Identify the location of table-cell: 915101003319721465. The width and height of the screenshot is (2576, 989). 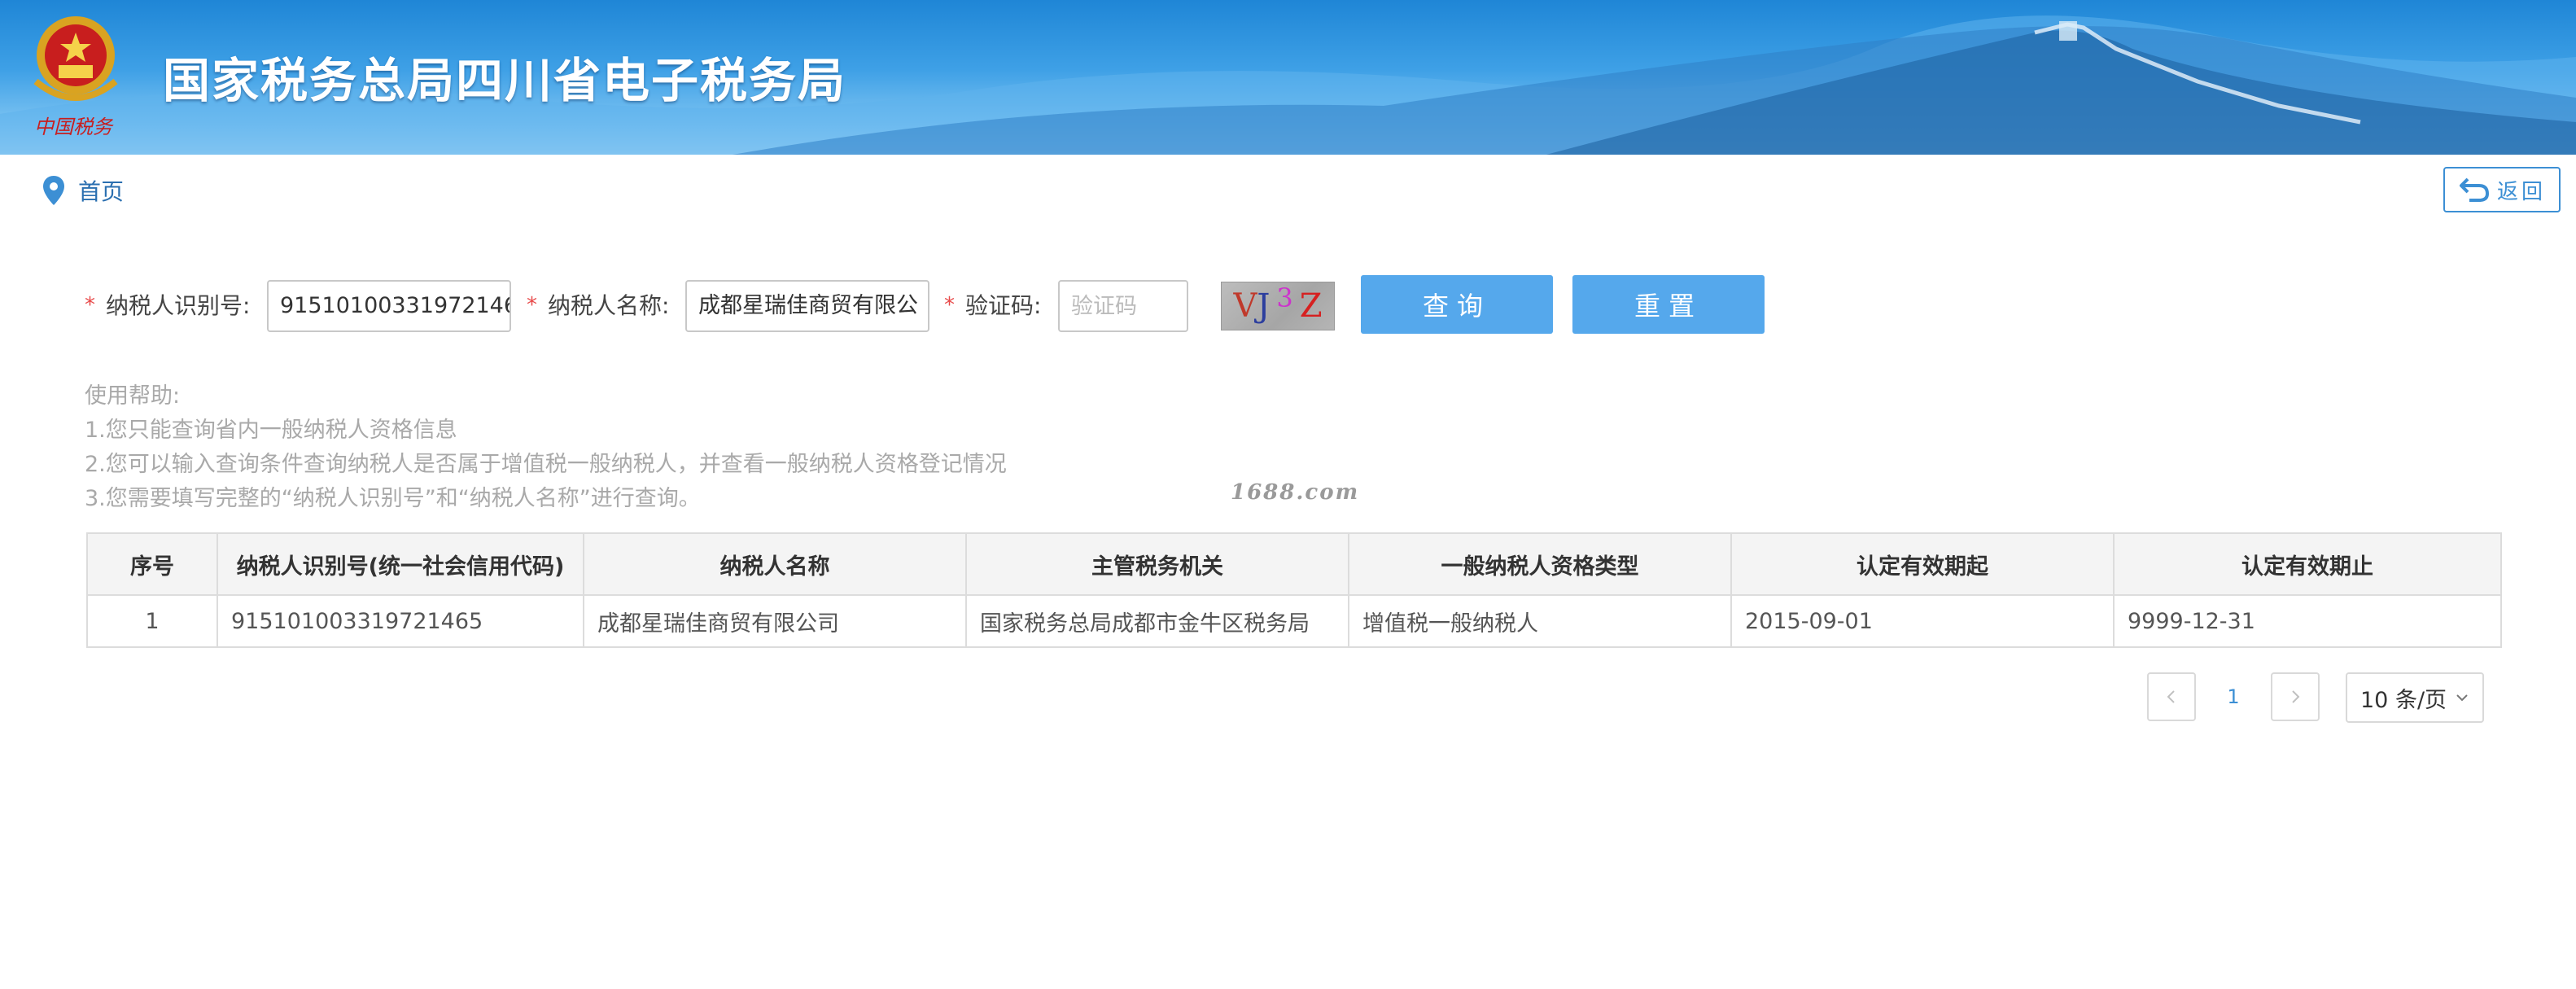
(400, 621).